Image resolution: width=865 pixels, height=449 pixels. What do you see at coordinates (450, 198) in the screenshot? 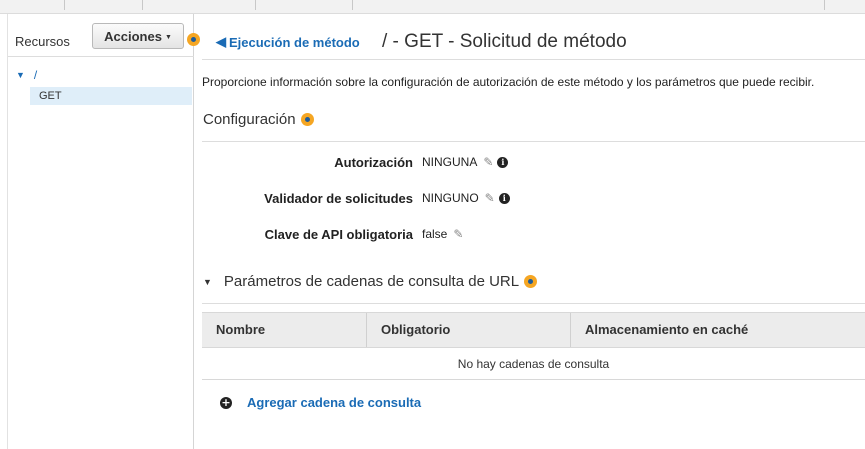
I see `config-value-text: NINGUNO` at bounding box center [450, 198].